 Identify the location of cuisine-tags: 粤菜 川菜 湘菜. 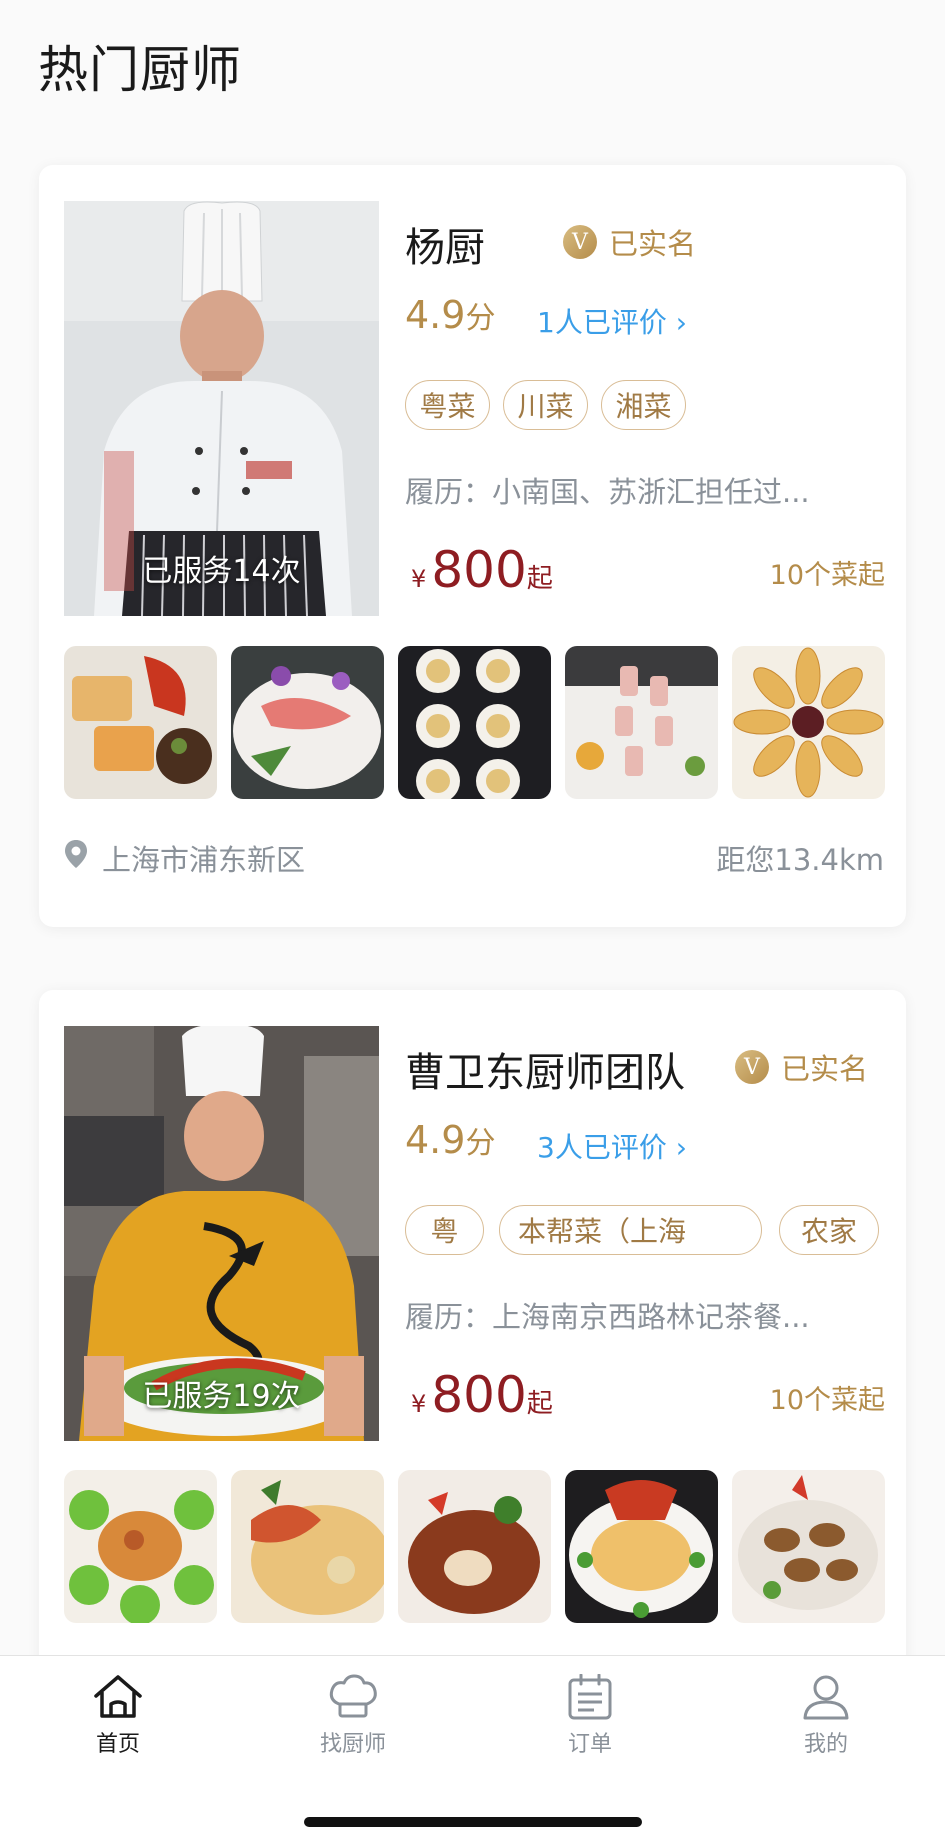
(645, 405).